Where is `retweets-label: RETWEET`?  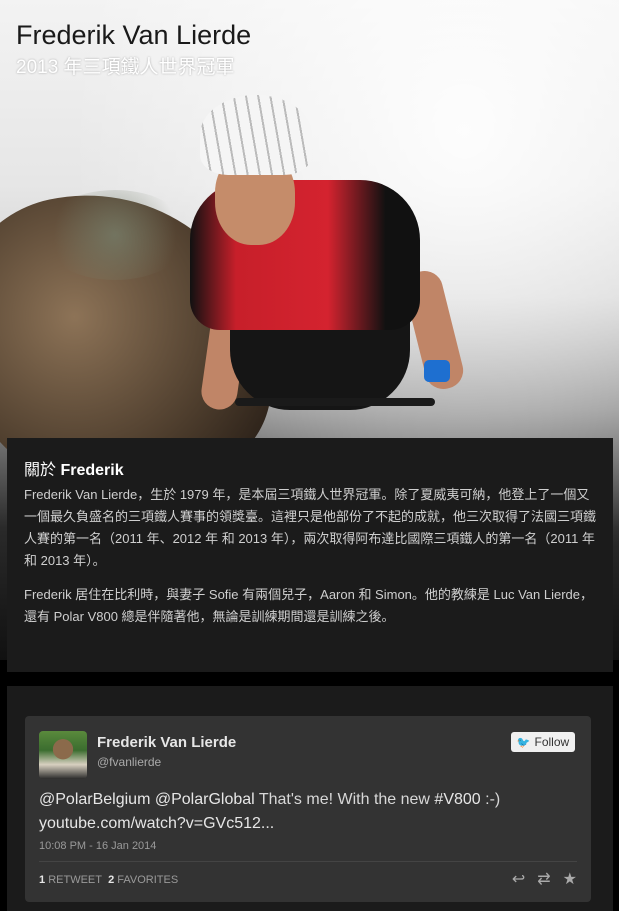
retweets-label: RETWEET is located at coordinates (75, 880).